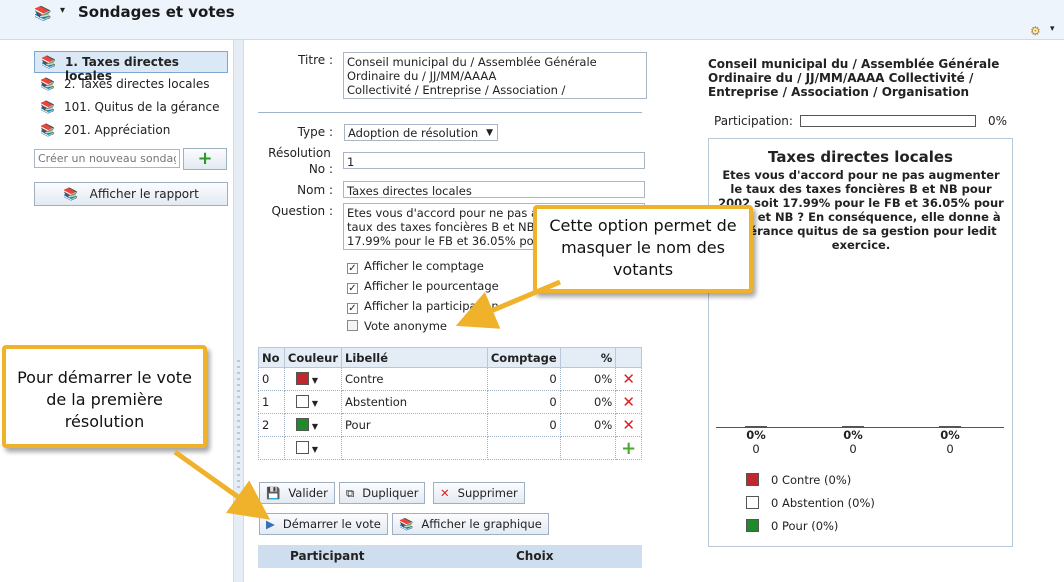 The image size is (1064, 582). What do you see at coordinates (222, 484) in the screenshot?
I see `arrow-to-start` at bounding box center [222, 484].